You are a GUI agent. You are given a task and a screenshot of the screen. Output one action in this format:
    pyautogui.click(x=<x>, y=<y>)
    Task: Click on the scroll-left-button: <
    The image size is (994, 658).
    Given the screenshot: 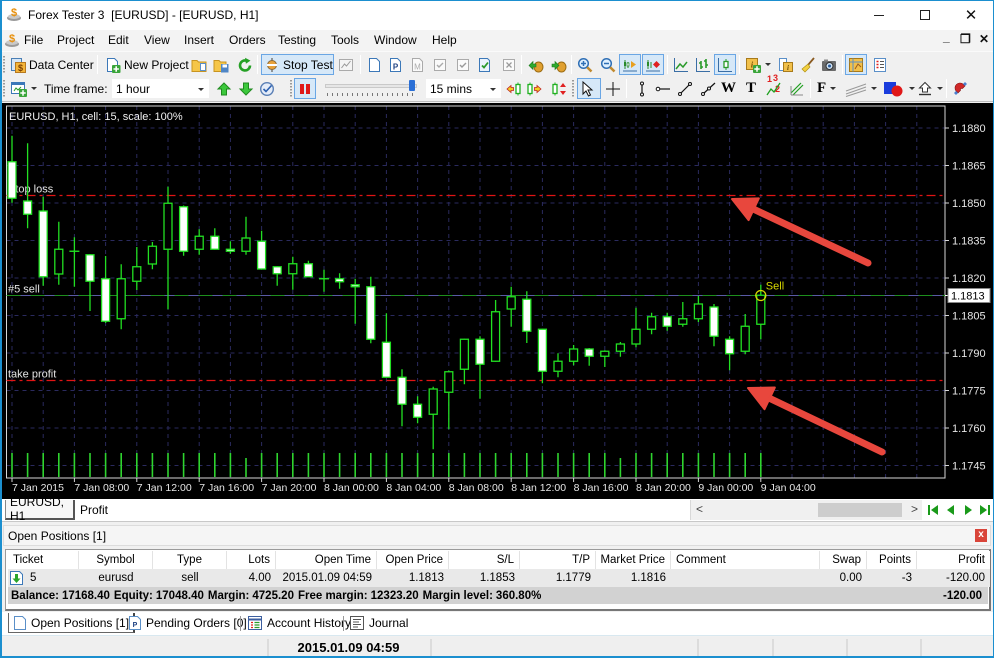 What is the action you would take?
    pyautogui.click(x=699, y=509)
    